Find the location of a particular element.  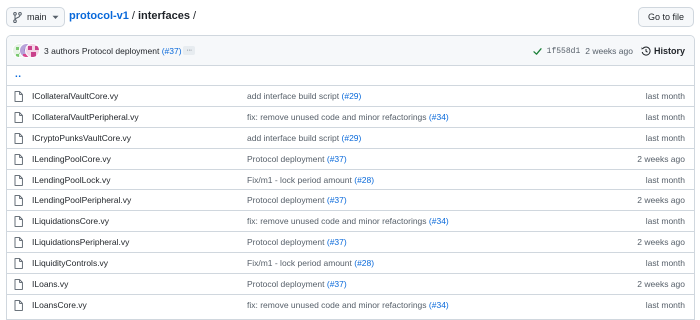

branch-selector-button: main is located at coordinates (35, 17).